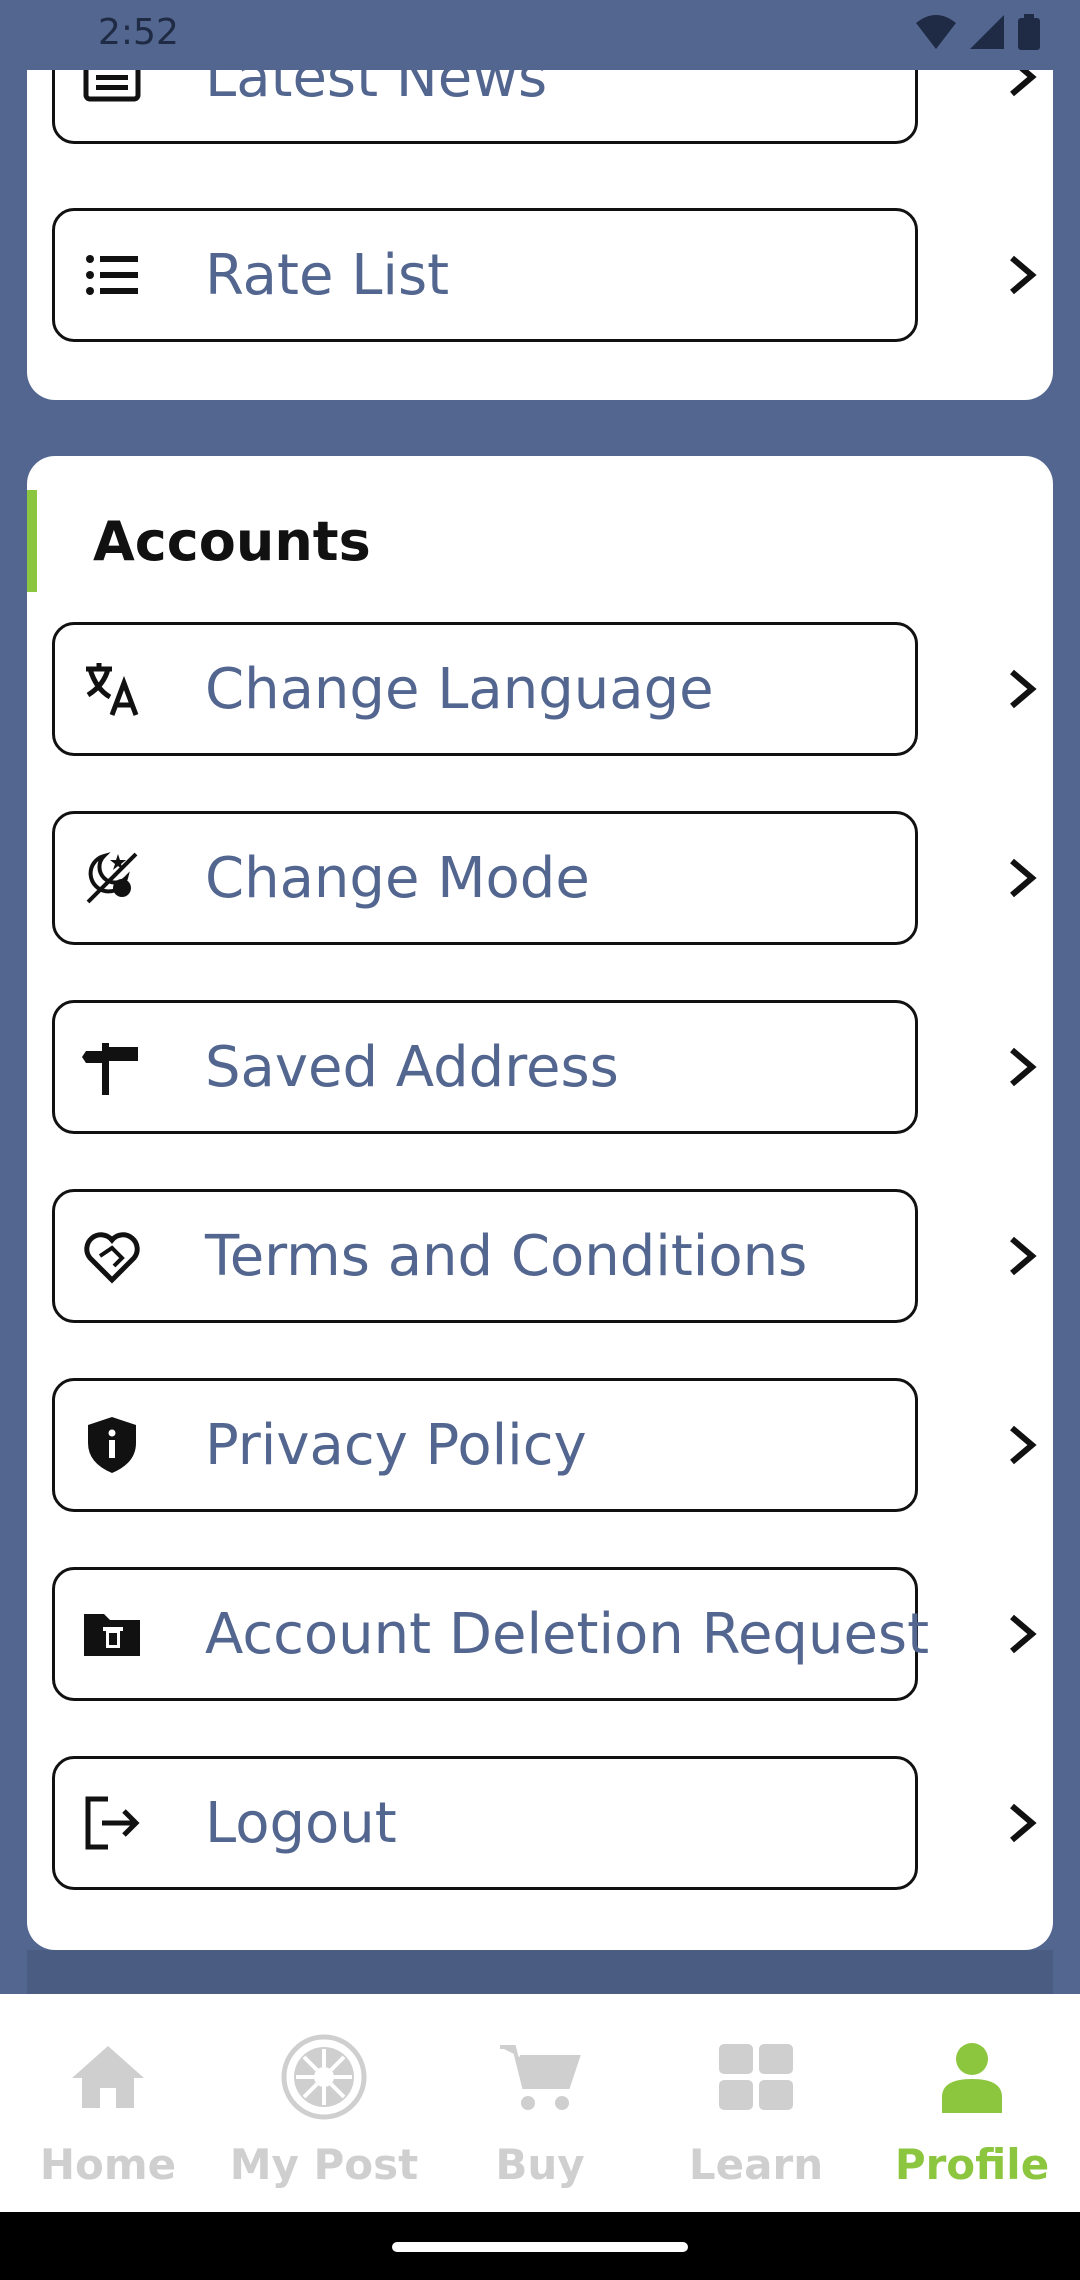  I want to click on logout-icon, so click(112, 1823).